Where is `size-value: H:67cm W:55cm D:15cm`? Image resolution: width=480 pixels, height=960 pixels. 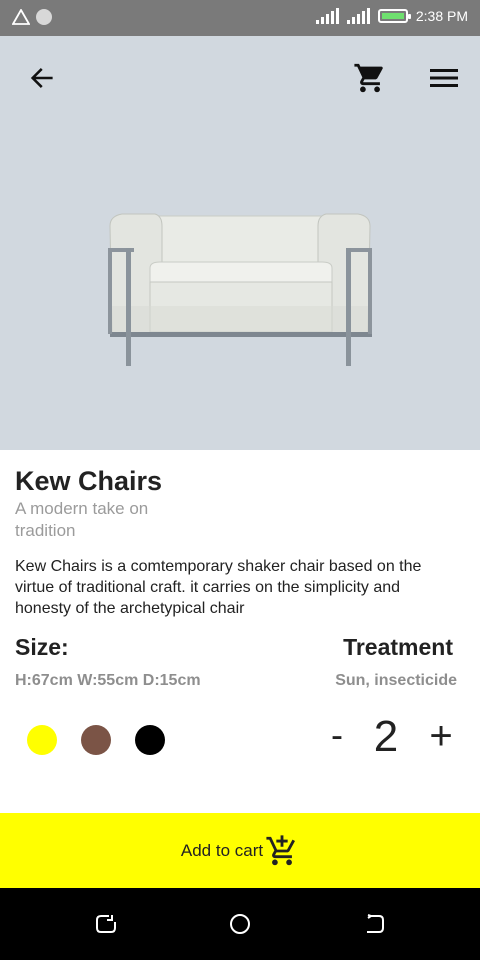 size-value: H:67cm W:55cm D:15cm is located at coordinates (108, 680).